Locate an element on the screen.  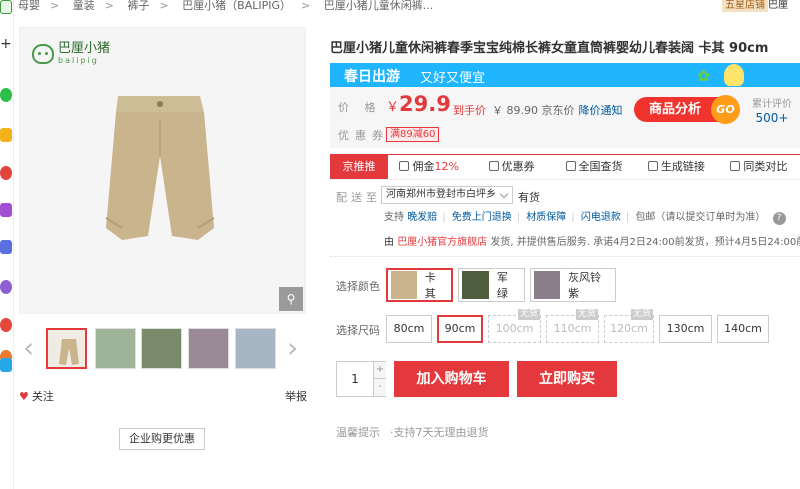
quantity-stepper: 1 + - is located at coordinates (361, 379).